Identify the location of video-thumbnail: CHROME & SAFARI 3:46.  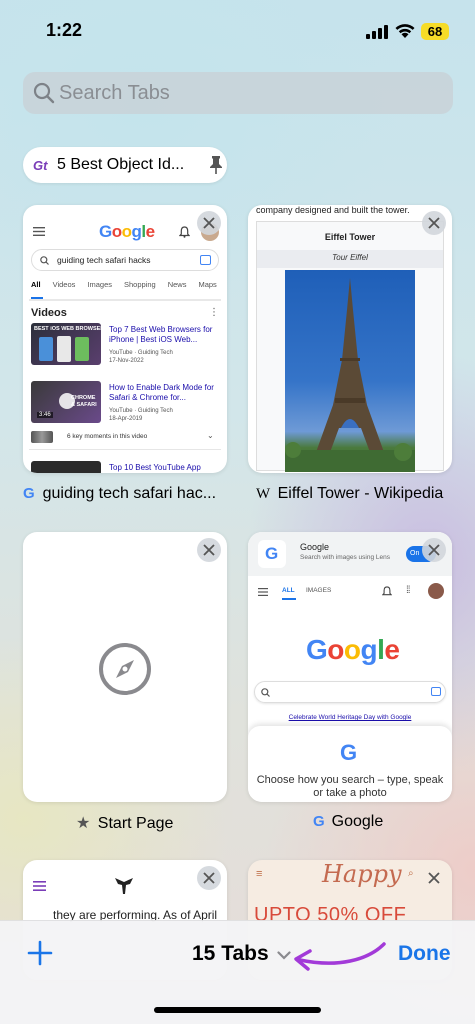
(66, 402).